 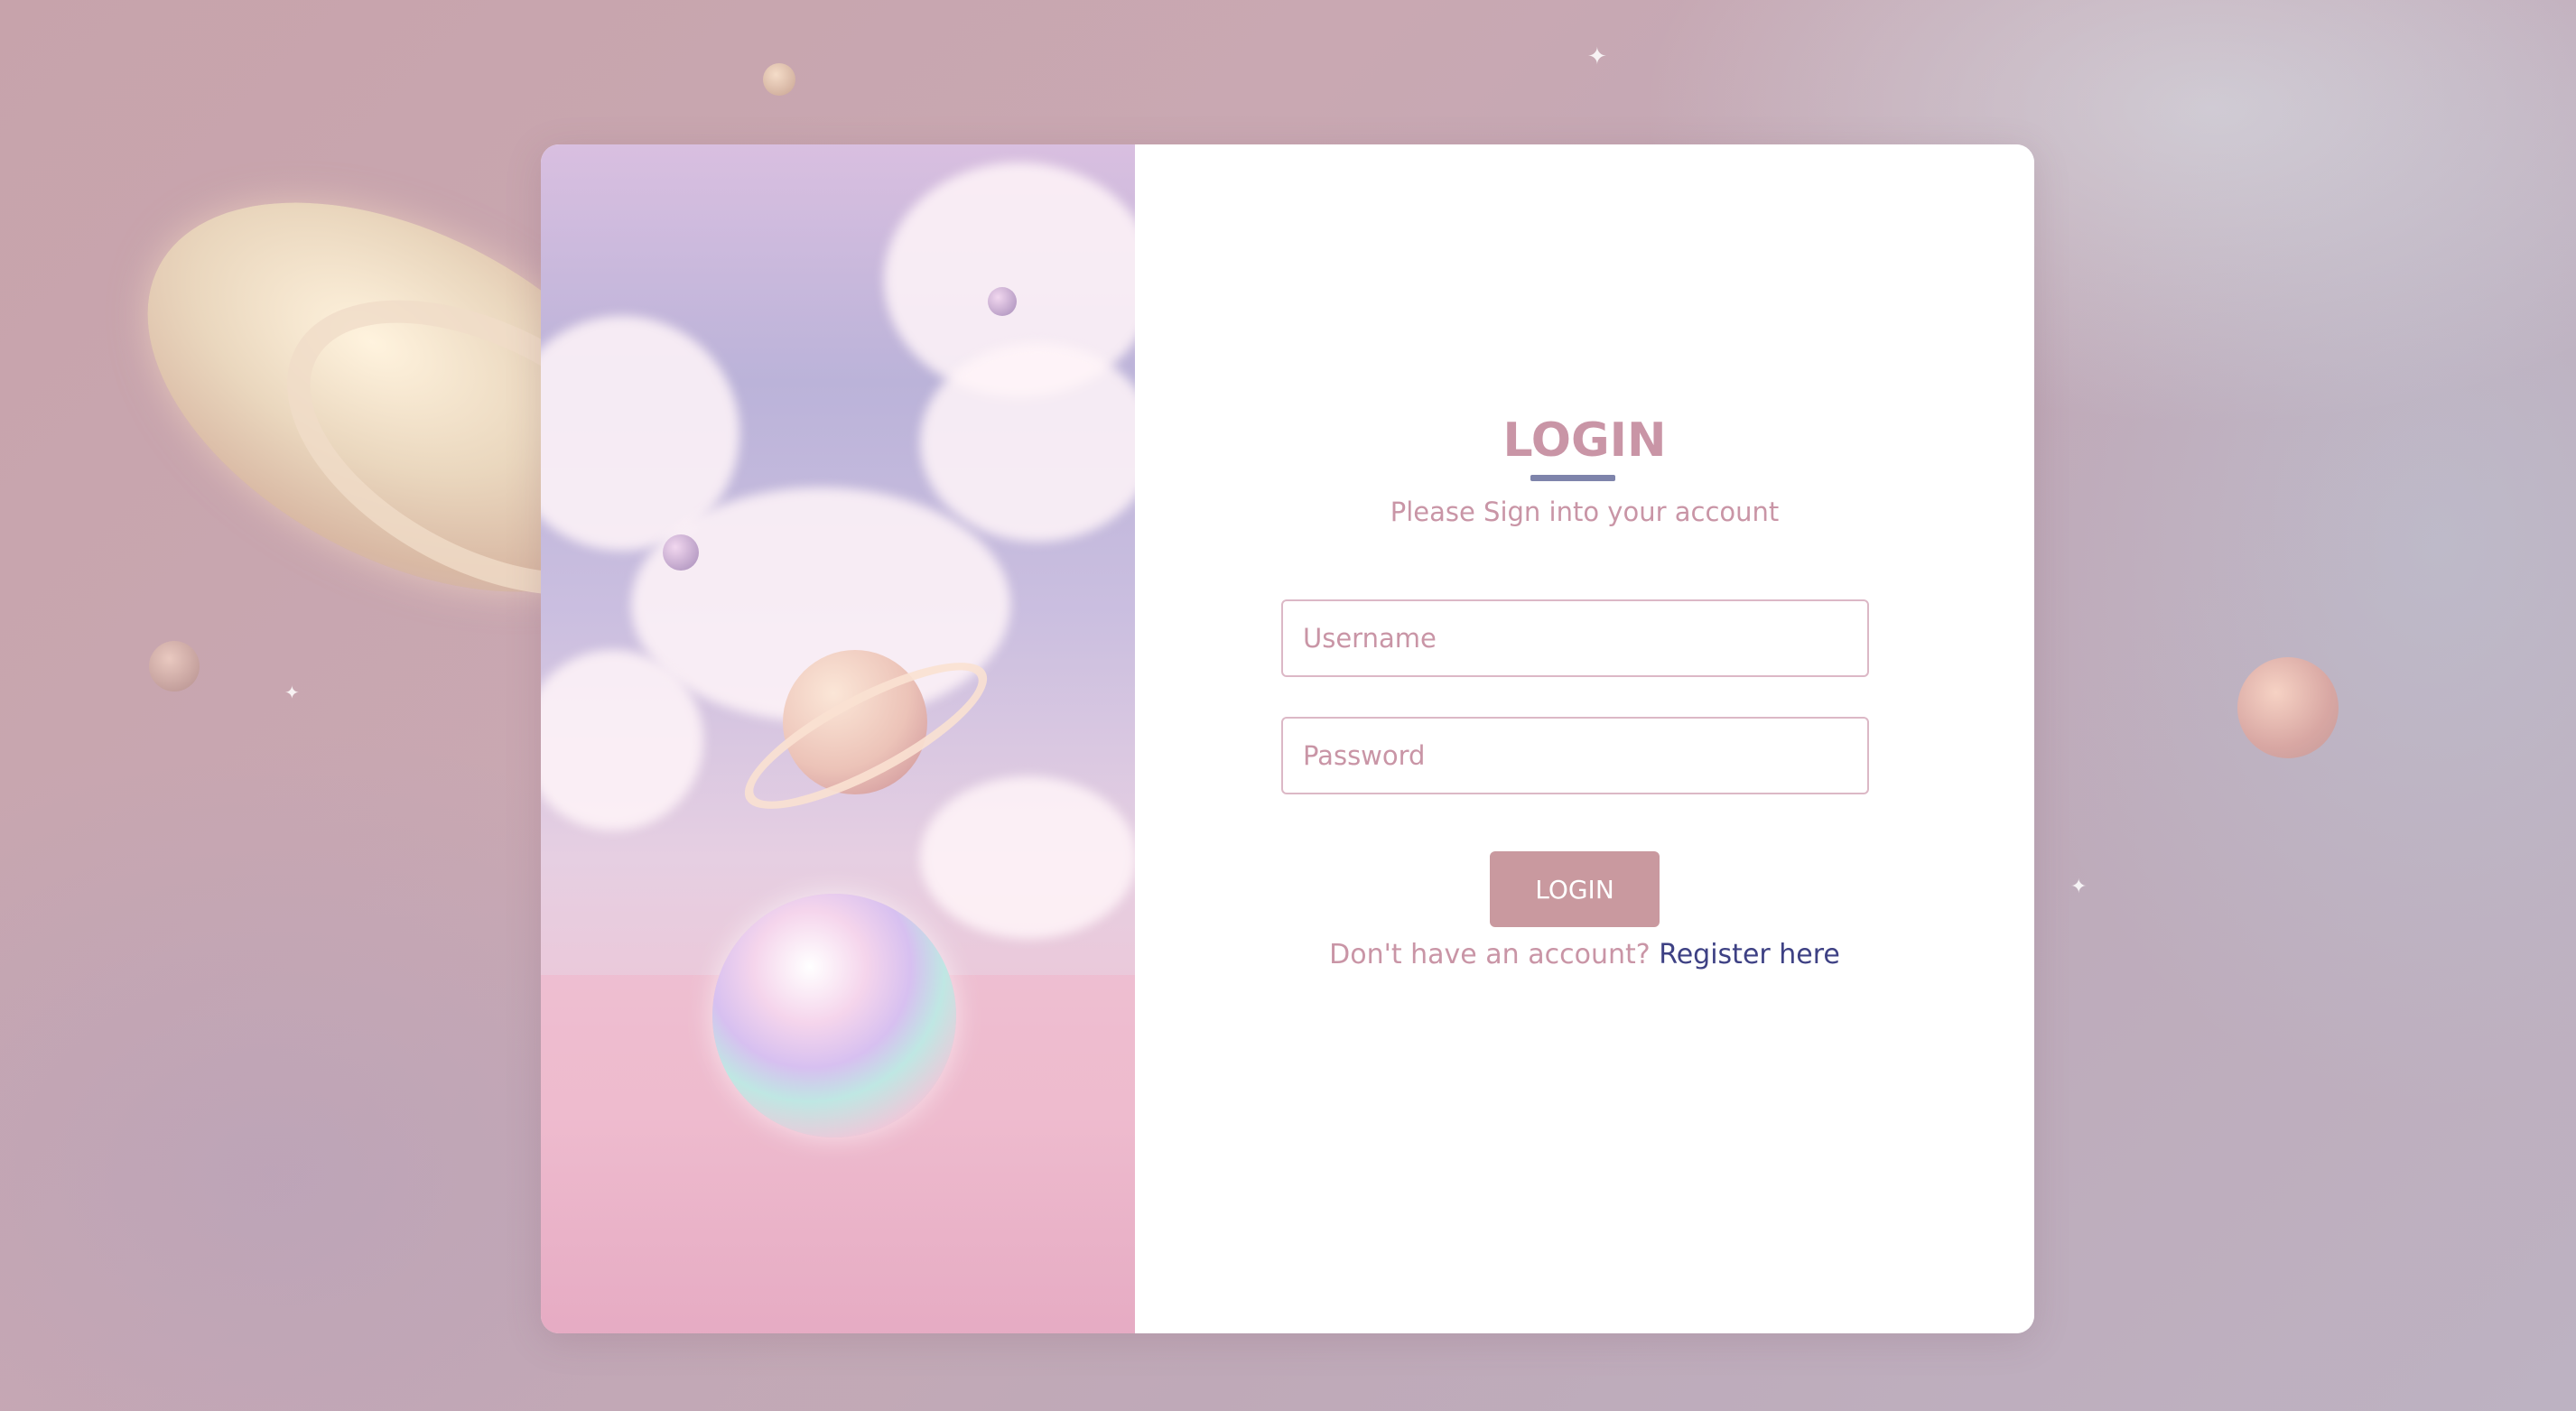 What do you see at coordinates (1572, 478) in the screenshot?
I see `title-underline` at bounding box center [1572, 478].